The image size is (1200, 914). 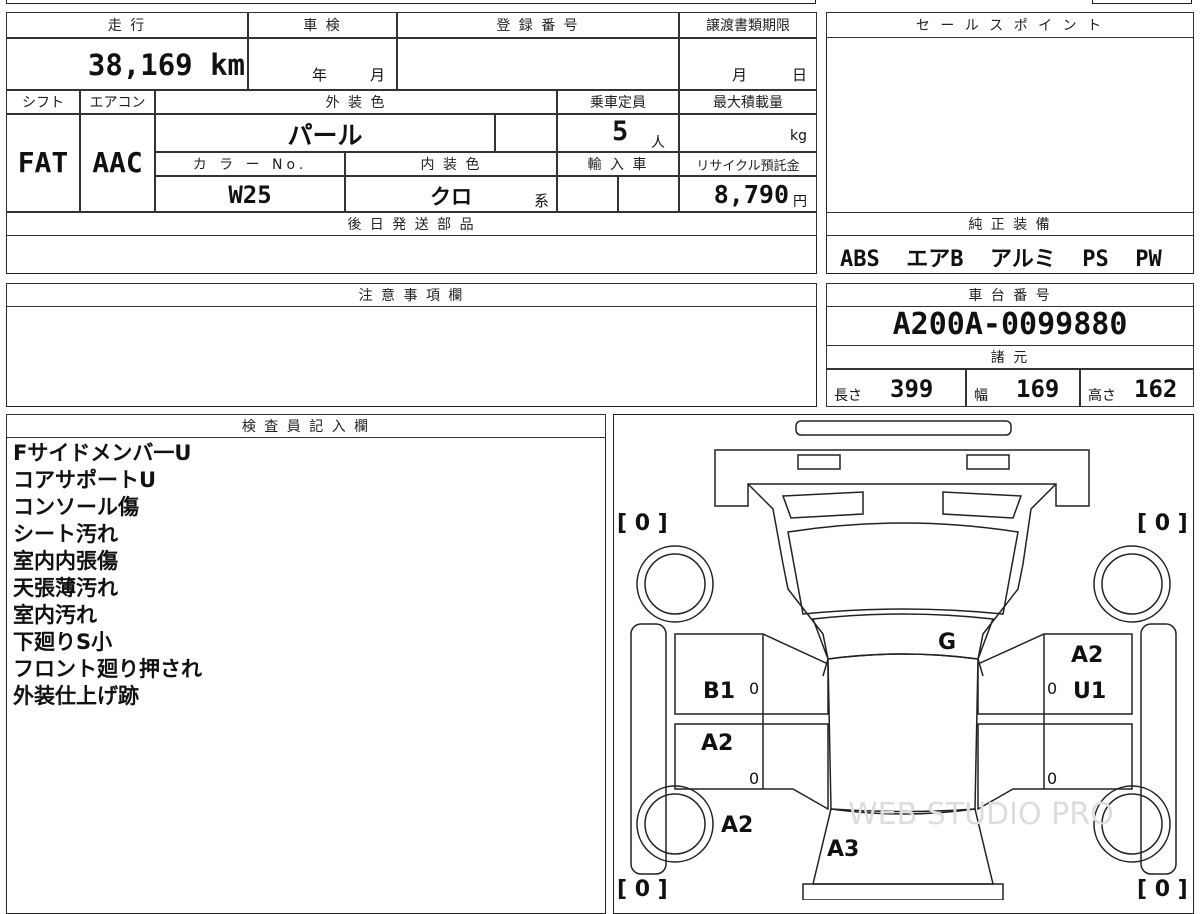 What do you see at coordinates (843, 849) in the screenshot?
I see `damage-mark-a3: A3` at bounding box center [843, 849].